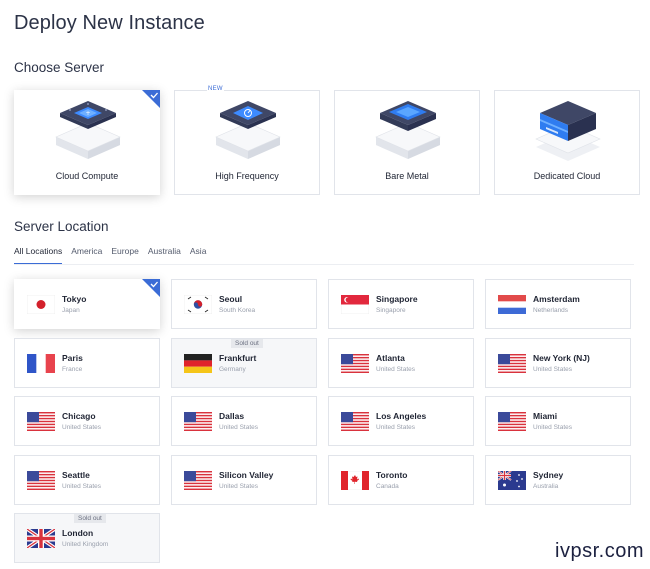  I want to click on location-country: Canada, so click(387, 486).